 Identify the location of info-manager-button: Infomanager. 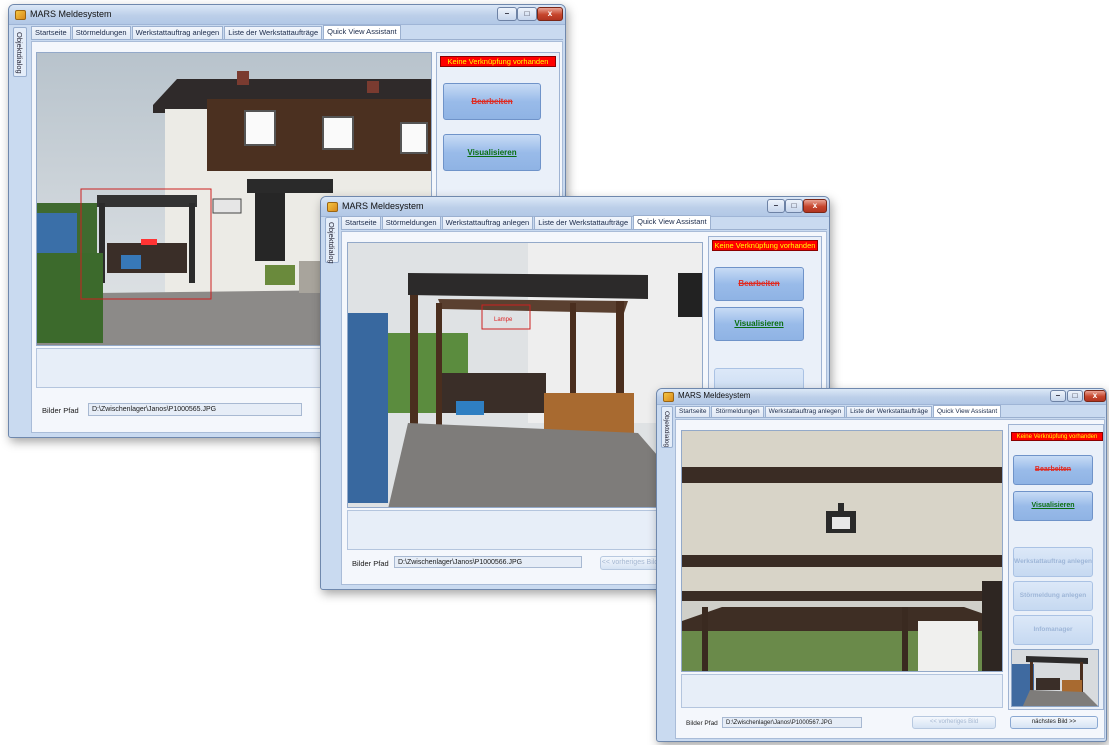
(1053, 630).